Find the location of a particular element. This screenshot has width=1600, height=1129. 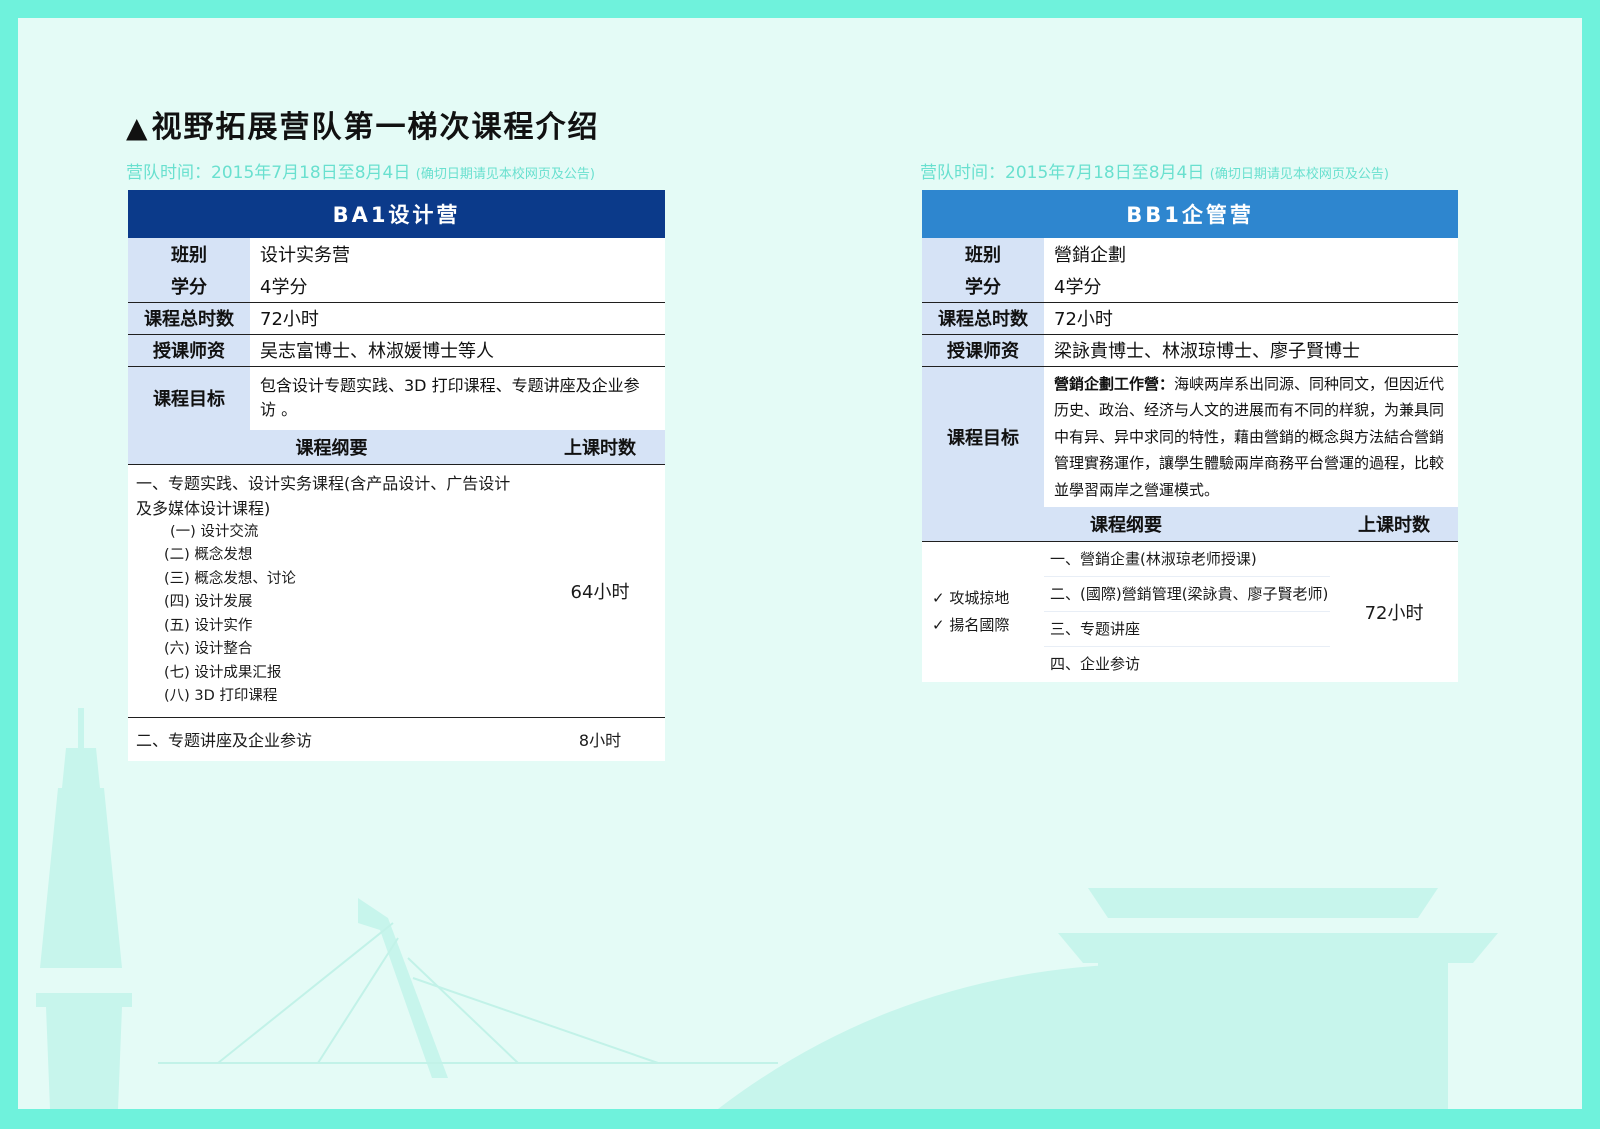

outline-sub-item: (五) 设计实作 is located at coordinates (208, 625).